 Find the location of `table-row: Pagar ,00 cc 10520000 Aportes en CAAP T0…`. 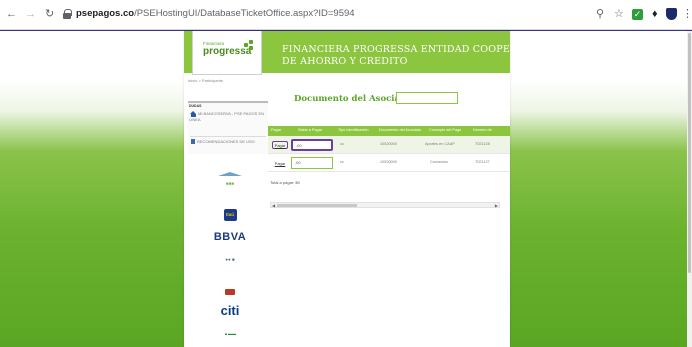

table-row: Pagar ,00 cc 10520000 Aportes en CAAP T0… is located at coordinates (389, 145).